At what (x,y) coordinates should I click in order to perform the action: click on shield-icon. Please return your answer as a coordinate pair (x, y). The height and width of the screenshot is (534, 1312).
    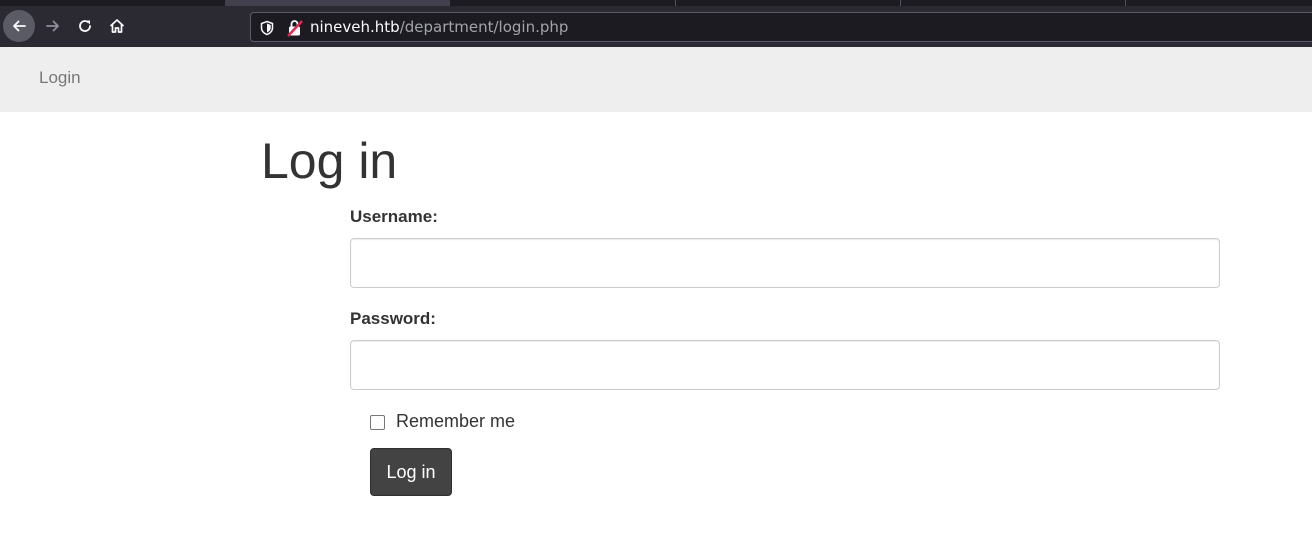
    Looking at the image, I should click on (267, 28).